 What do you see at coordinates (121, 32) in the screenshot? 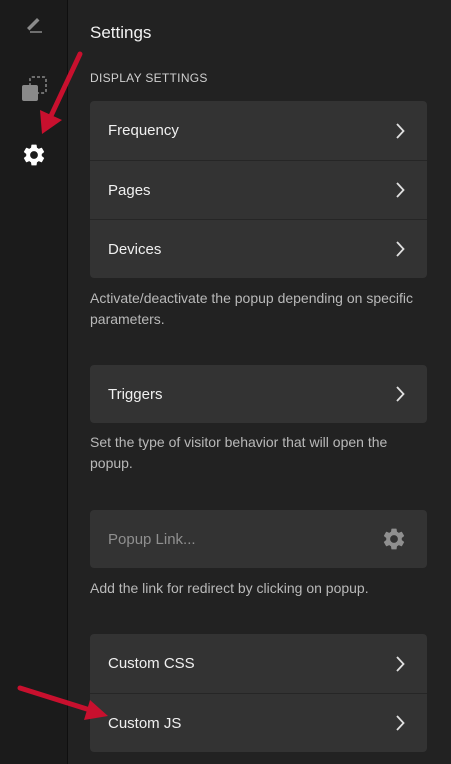
I see `page-title: Settings` at bounding box center [121, 32].